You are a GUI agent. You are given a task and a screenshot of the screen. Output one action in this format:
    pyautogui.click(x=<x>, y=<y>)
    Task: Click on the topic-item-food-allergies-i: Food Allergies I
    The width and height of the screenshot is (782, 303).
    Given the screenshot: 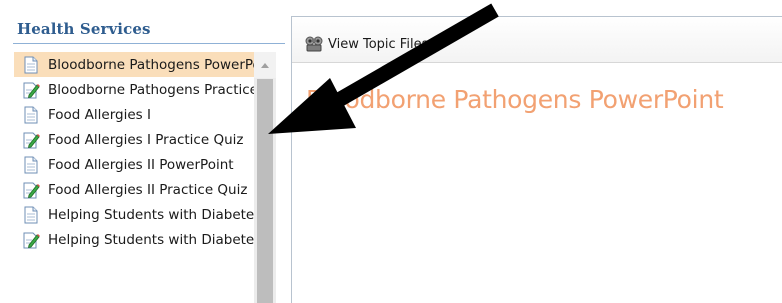 What is the action you would take?
    pyautogui.click(x=134, y=114)
    